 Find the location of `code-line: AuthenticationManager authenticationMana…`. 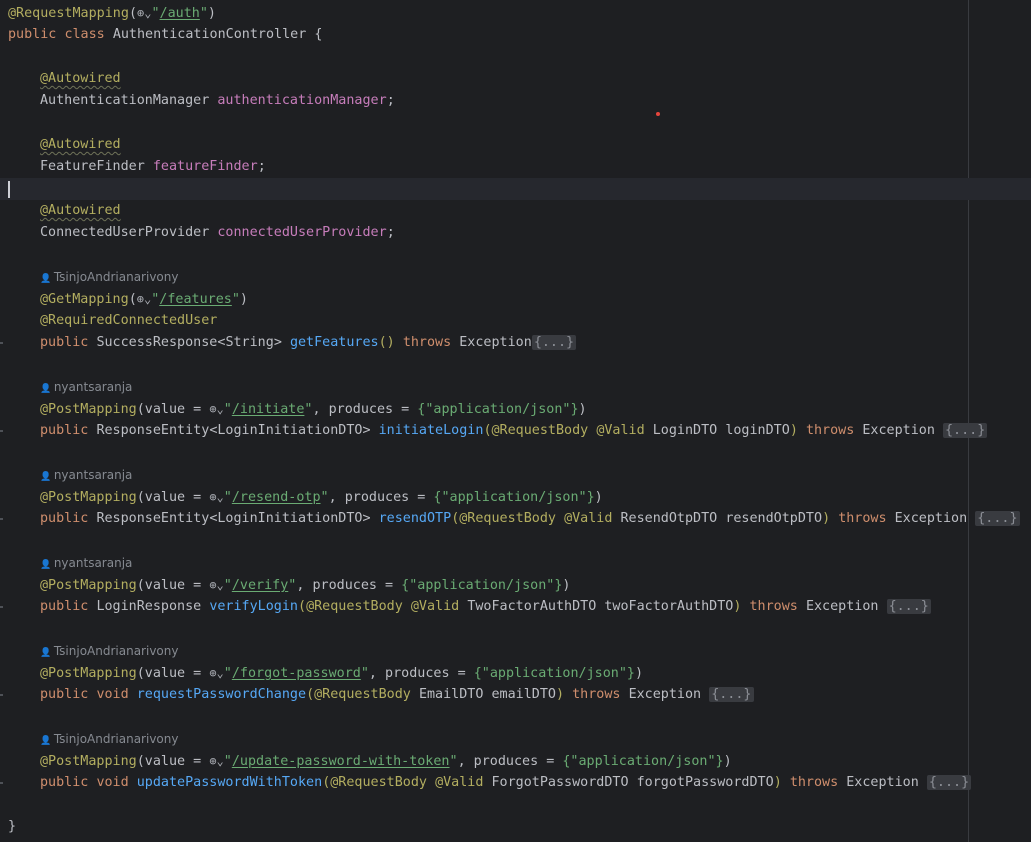

code-line: AuthenticationManager authenticationMana… is located at coordinates (217, 101).